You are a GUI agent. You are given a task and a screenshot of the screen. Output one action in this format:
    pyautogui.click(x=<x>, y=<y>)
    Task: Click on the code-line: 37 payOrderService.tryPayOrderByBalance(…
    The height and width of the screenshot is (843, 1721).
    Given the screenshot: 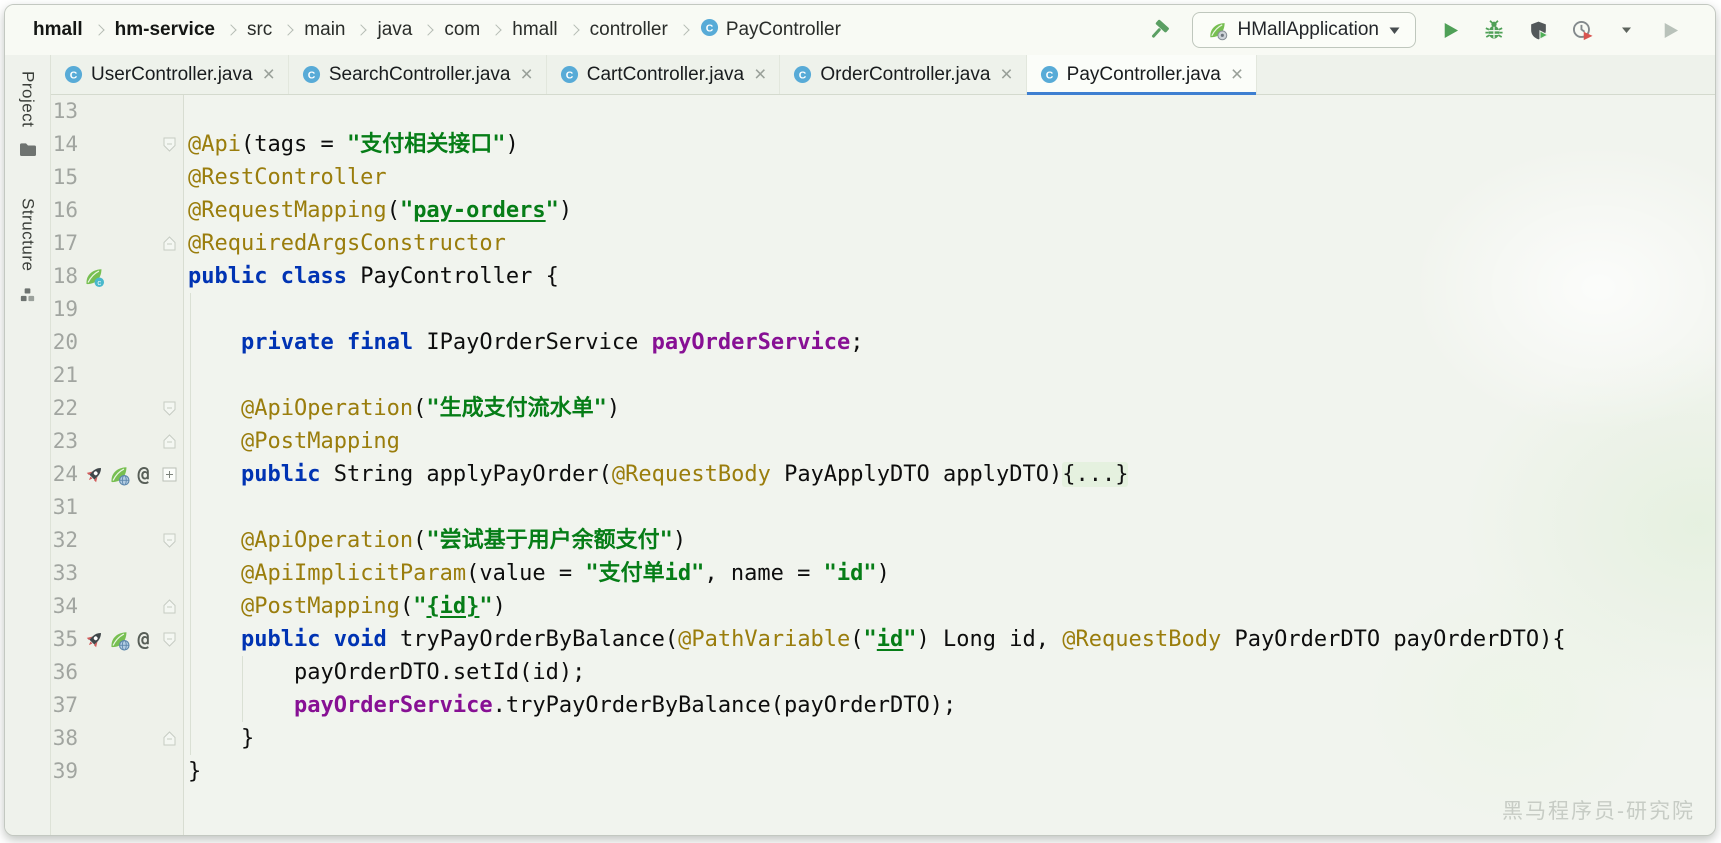 What is the action you would take?
    pyautogui.click(x=883, y=705)
    